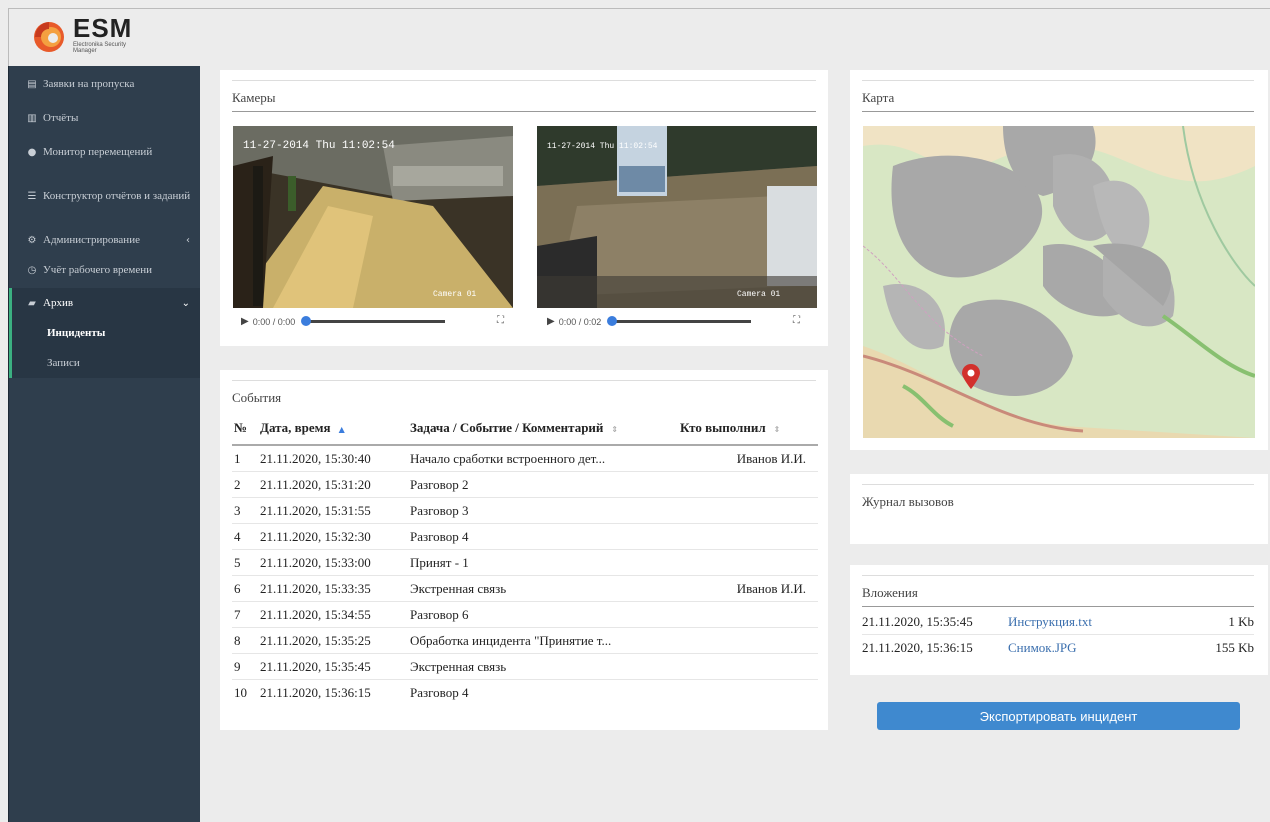  I want to click on row-task: Принят - 1, so click(439, 562).